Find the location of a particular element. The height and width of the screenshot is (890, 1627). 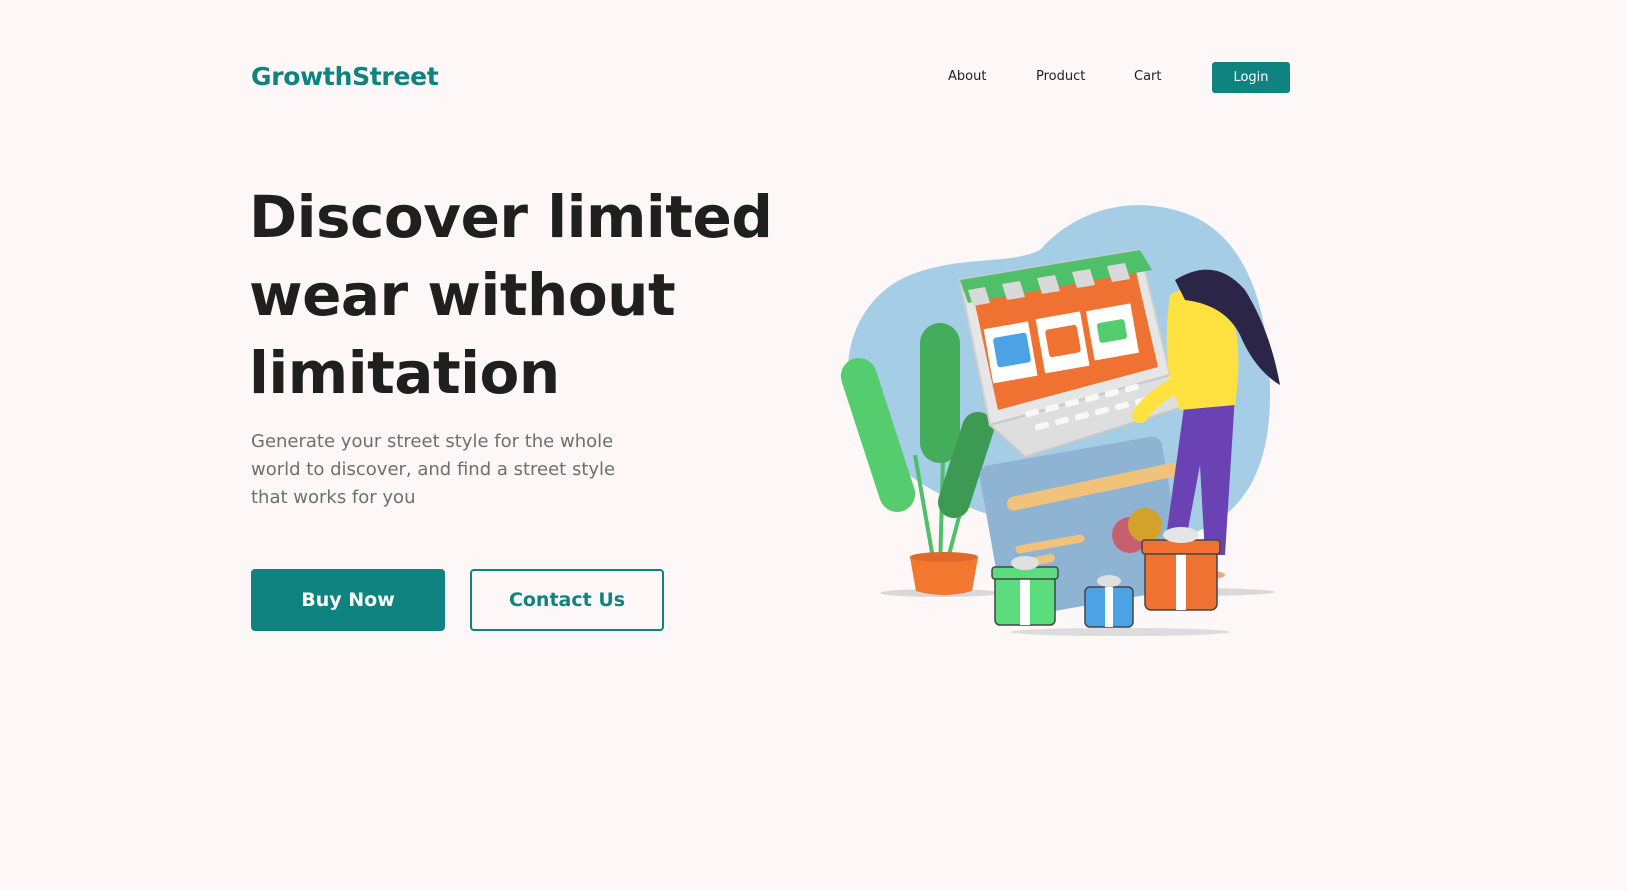

hero-title-line: Discover limited is located at coordinates (511, 217).